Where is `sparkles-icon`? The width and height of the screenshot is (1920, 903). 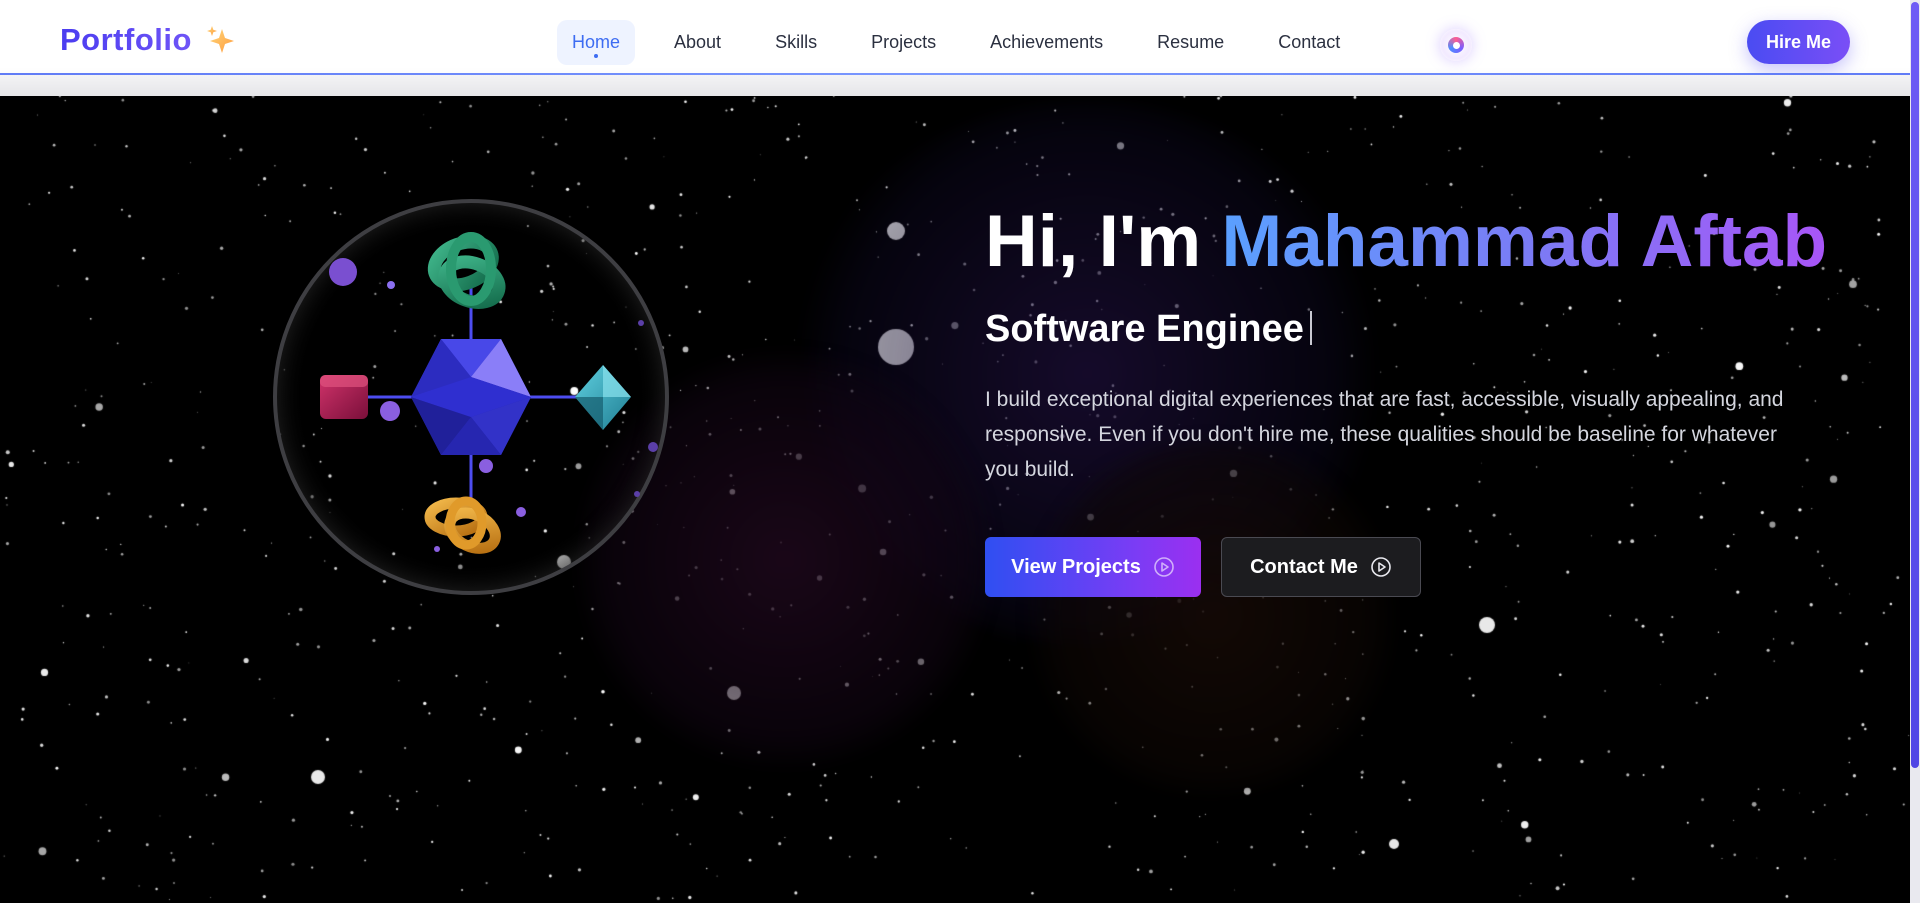 sparkles-icon is located at coordinates (220, 39).